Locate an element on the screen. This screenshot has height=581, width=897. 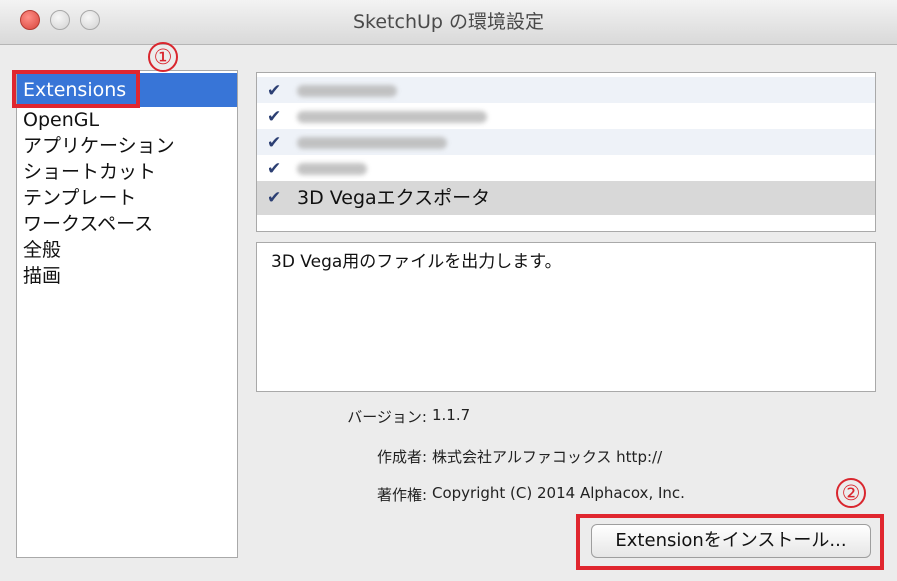
sidebar-item-templates: テンプレート is located at coordinates (79, 198).